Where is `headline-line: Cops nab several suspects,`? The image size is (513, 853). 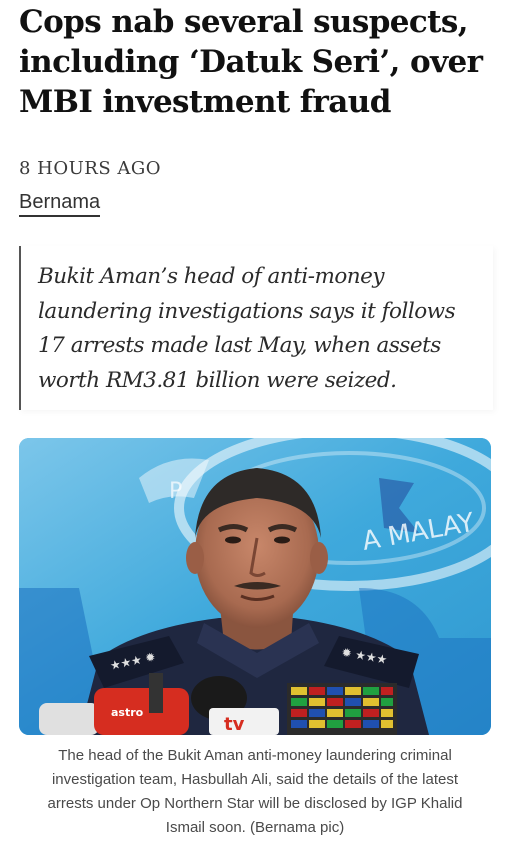
headline-line: Cops nab several suspects, is located at coordinates (244, 22).